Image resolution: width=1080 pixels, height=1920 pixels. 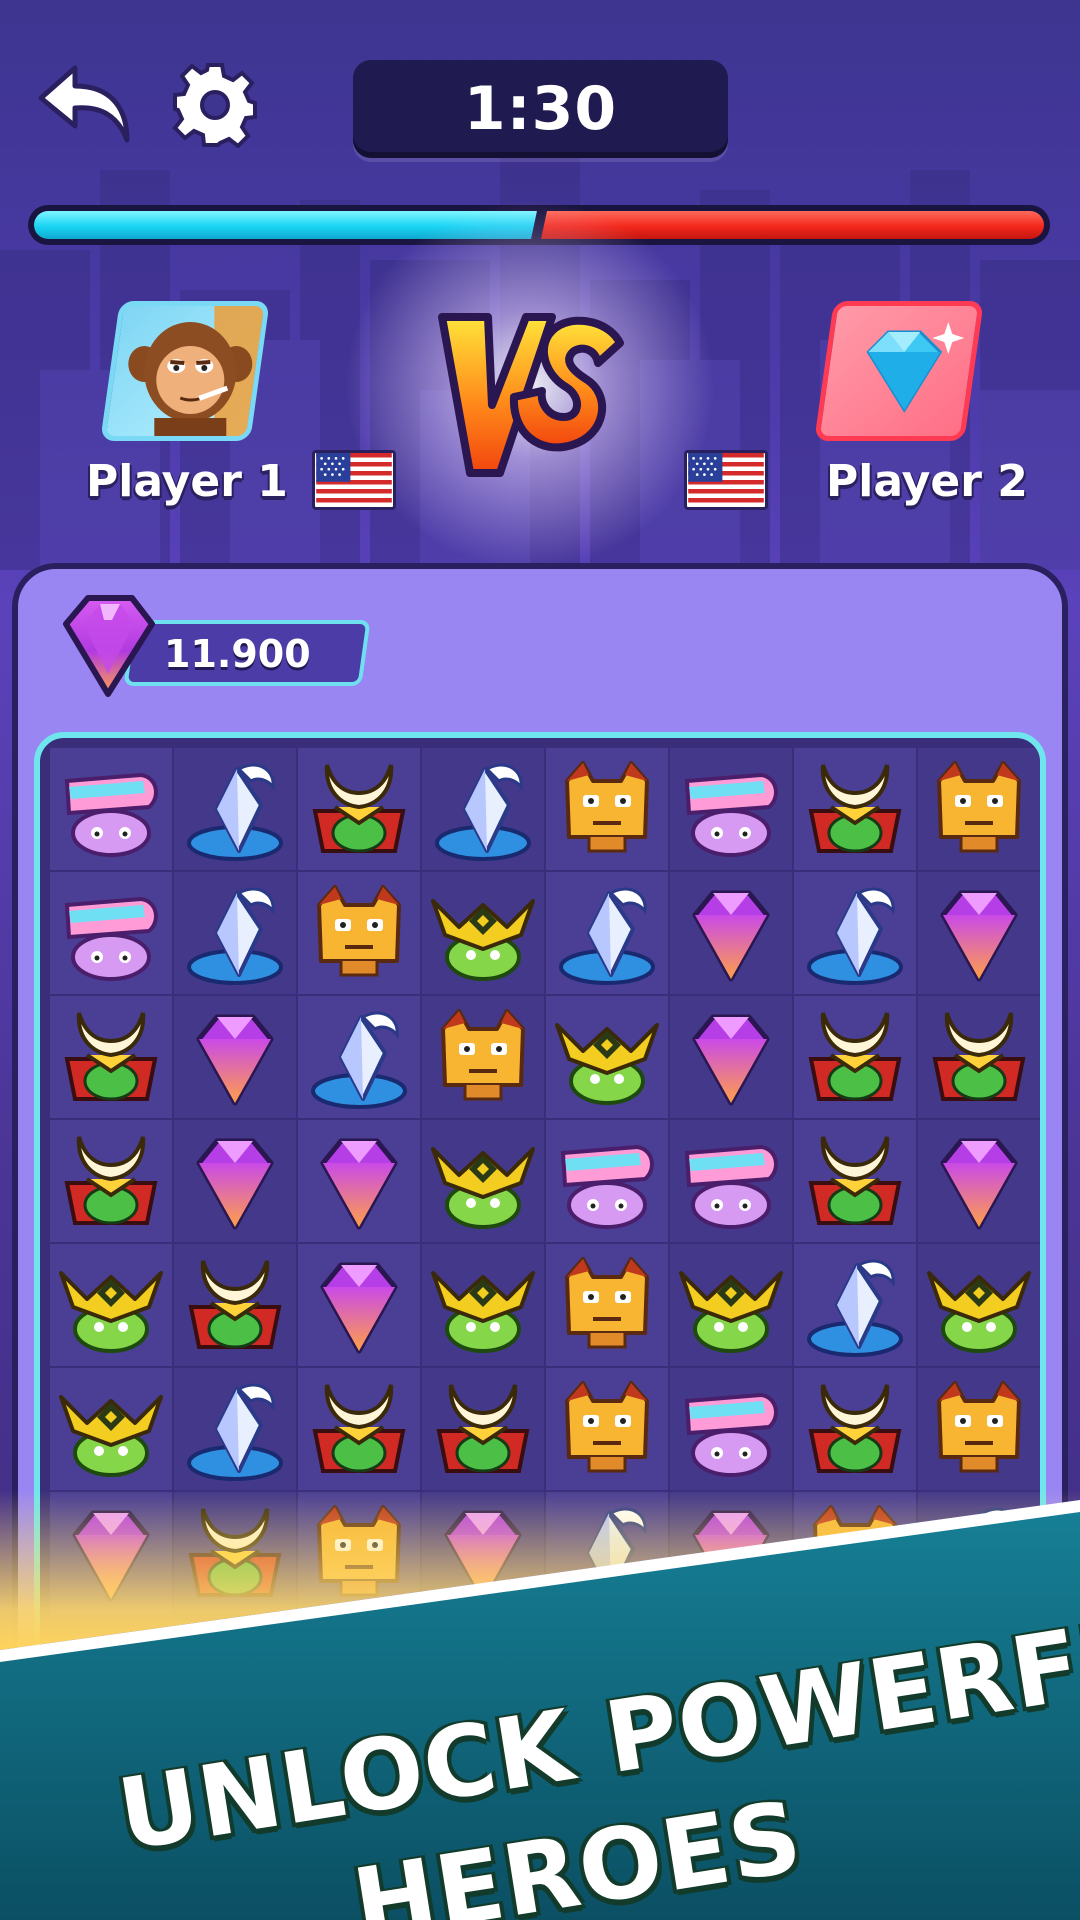 I want to click on match-timer: 1:30, so click(x=540, y=109).